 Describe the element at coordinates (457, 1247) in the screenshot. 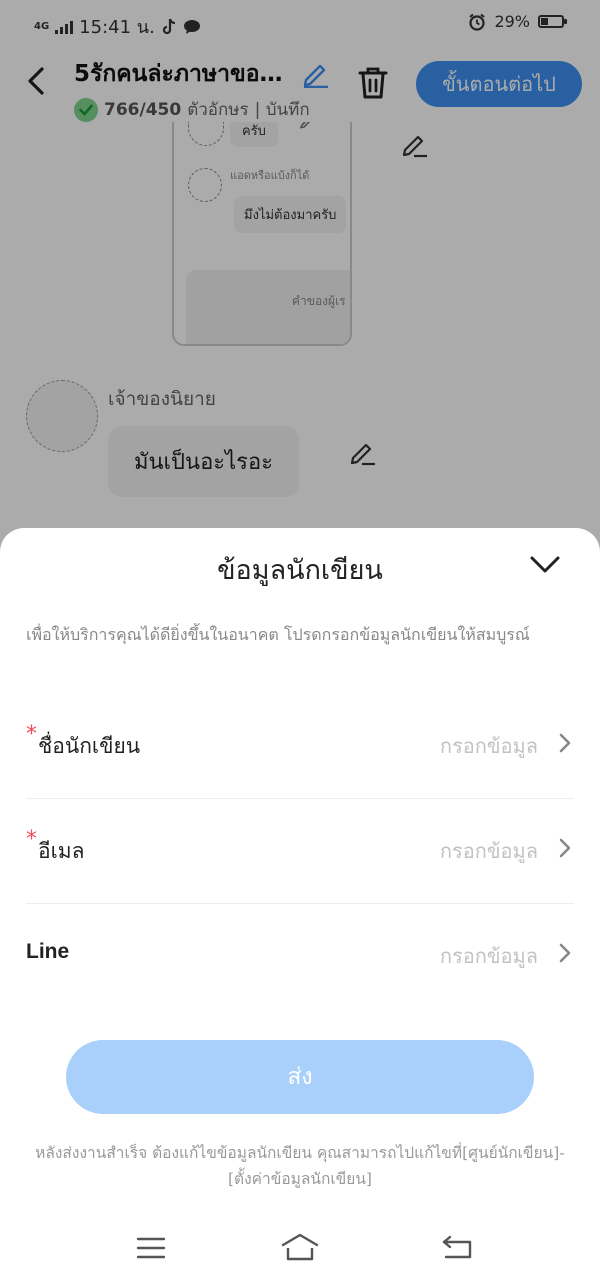

I see `back-nav-icon` at that location.